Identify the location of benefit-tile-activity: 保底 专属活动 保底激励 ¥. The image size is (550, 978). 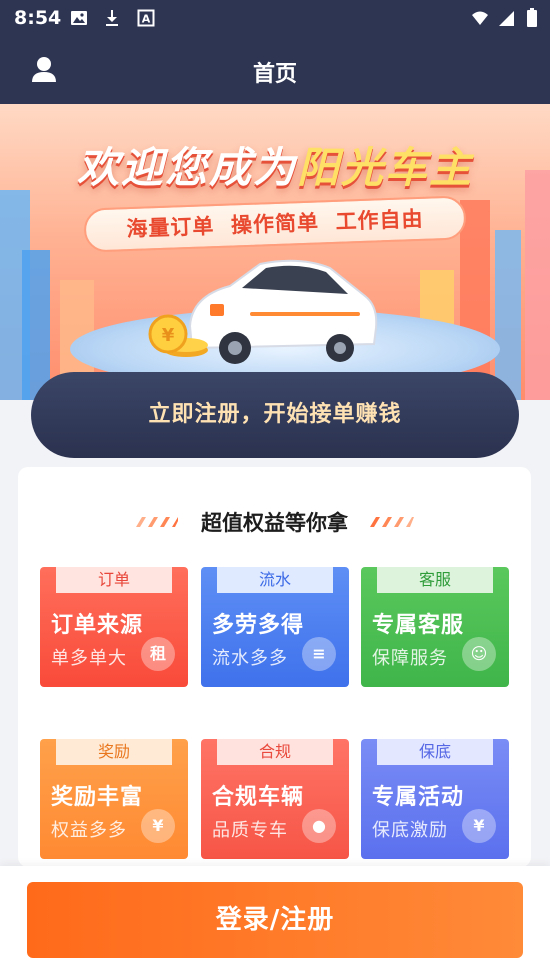
(435, 799).